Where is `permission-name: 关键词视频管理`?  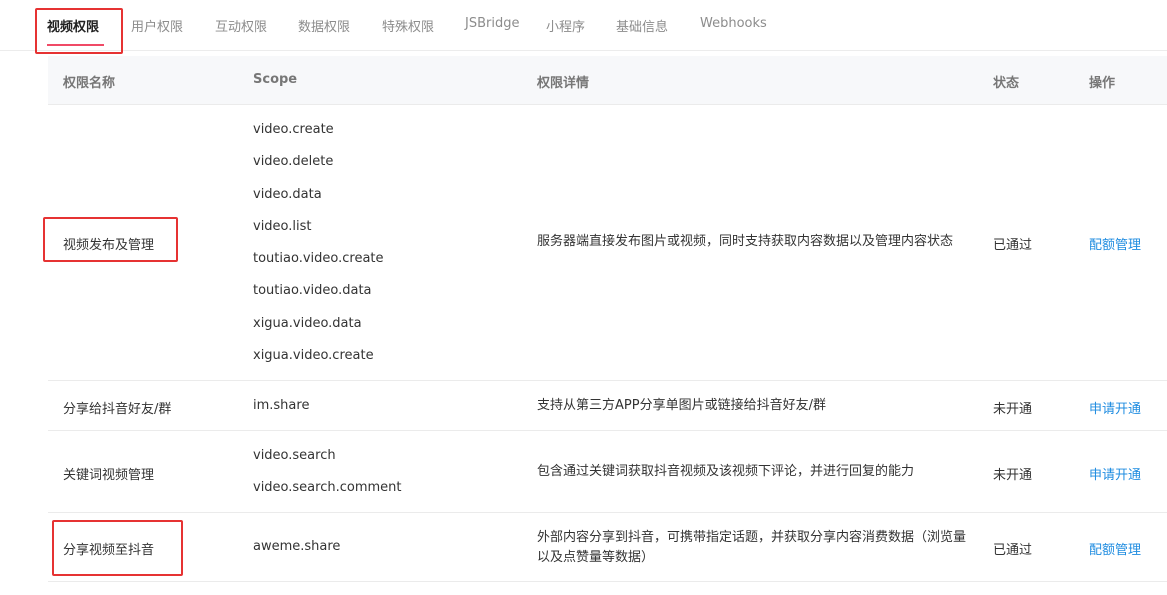 permission-name: 关键词视频管理 is located at coordinates (109, 475).